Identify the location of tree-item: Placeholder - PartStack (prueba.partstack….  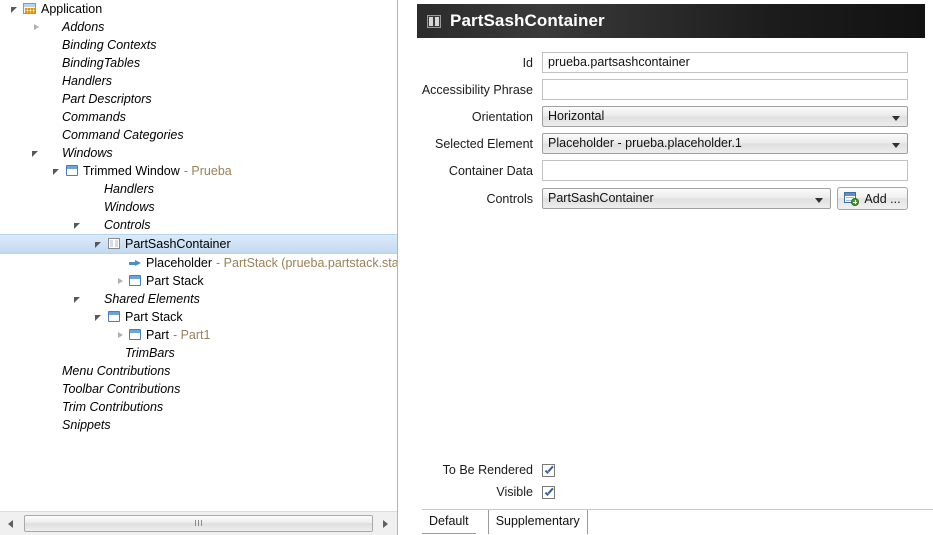
(198, 263).